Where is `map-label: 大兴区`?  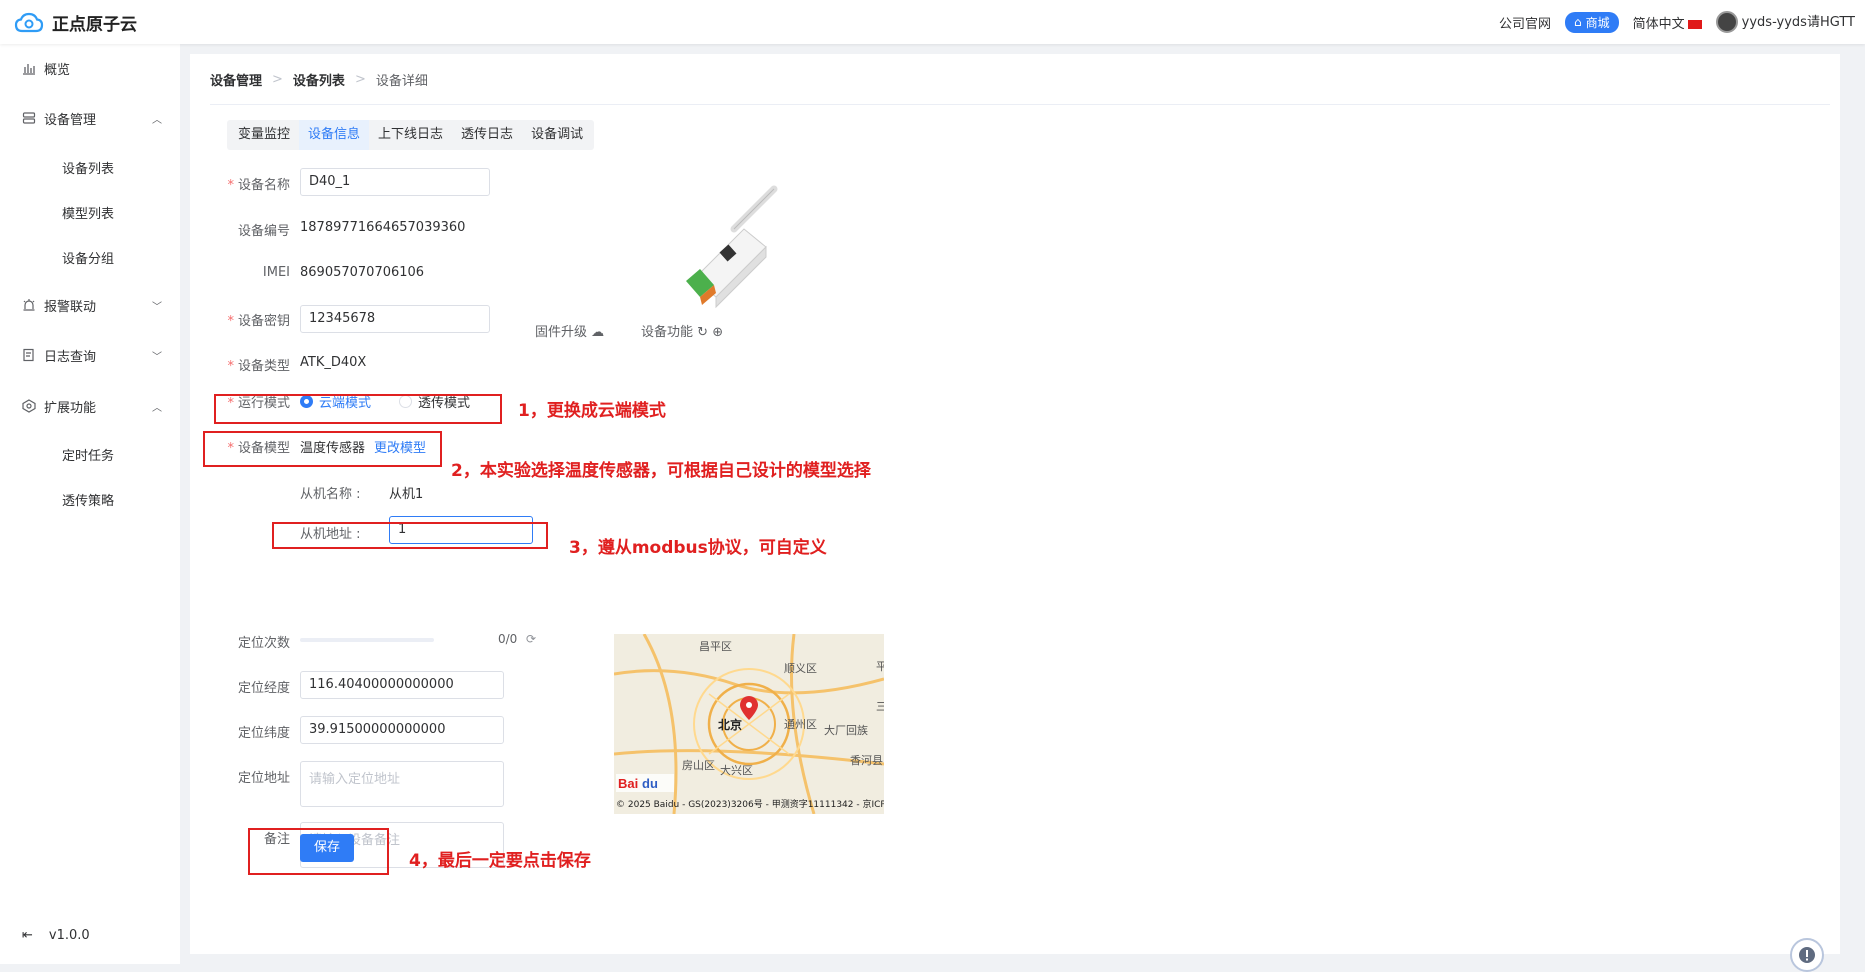 map-label: 大兴区 is located at coordinates (736, 770).